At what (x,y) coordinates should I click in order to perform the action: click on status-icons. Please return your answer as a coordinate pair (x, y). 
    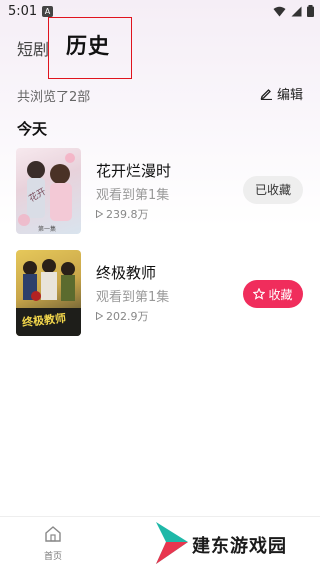
    Looking at the image, I should click on (293, 11).